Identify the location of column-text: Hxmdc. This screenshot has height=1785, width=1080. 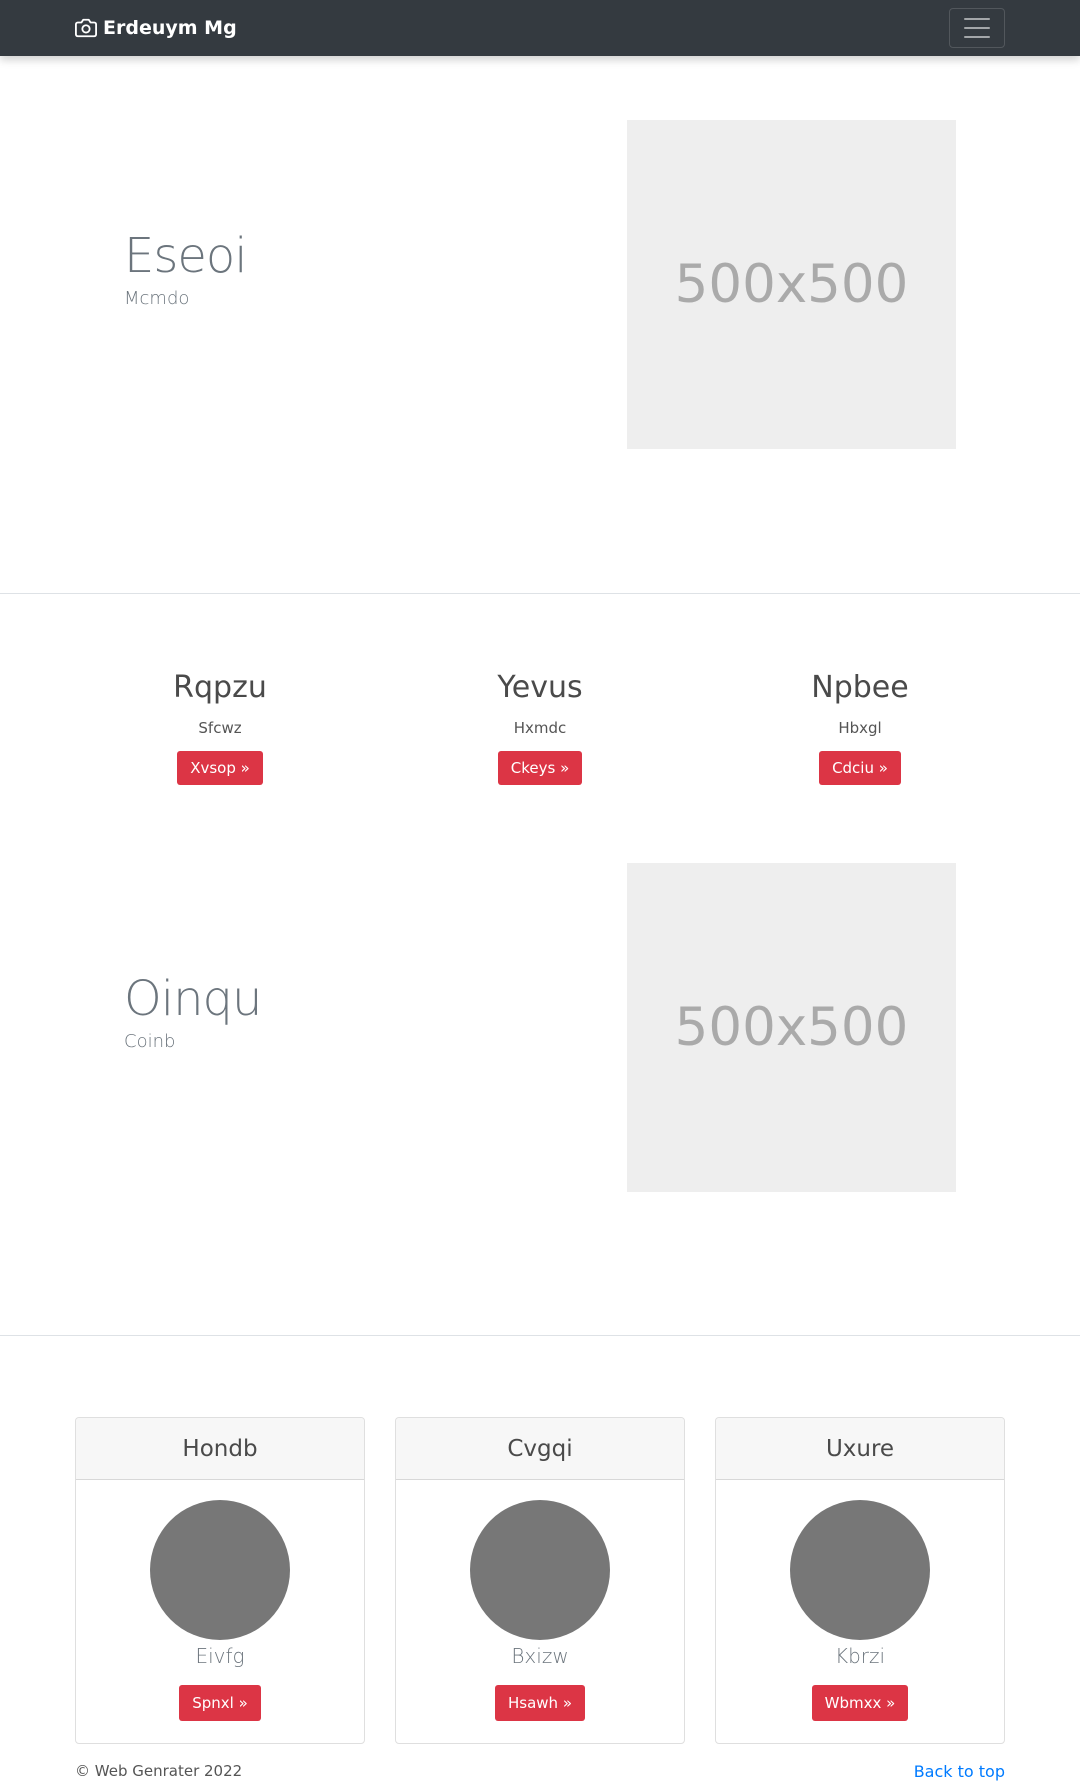
(540, 728).